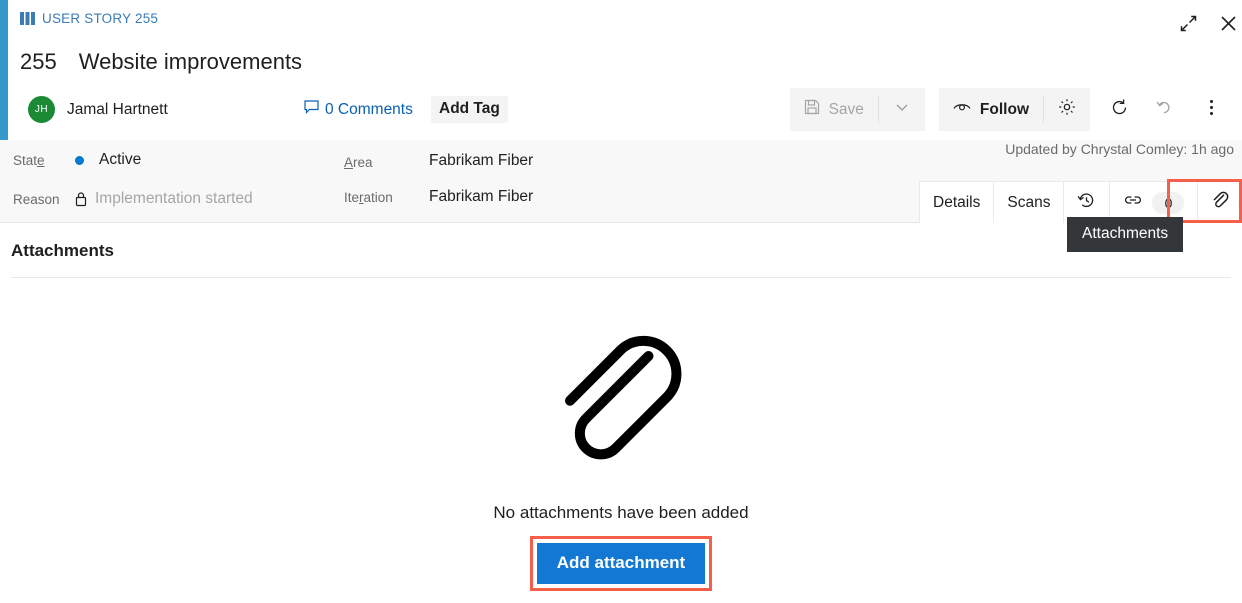 This screenshot has height=603, width=1242. I want to click on eye-icon, so click(962, 109).